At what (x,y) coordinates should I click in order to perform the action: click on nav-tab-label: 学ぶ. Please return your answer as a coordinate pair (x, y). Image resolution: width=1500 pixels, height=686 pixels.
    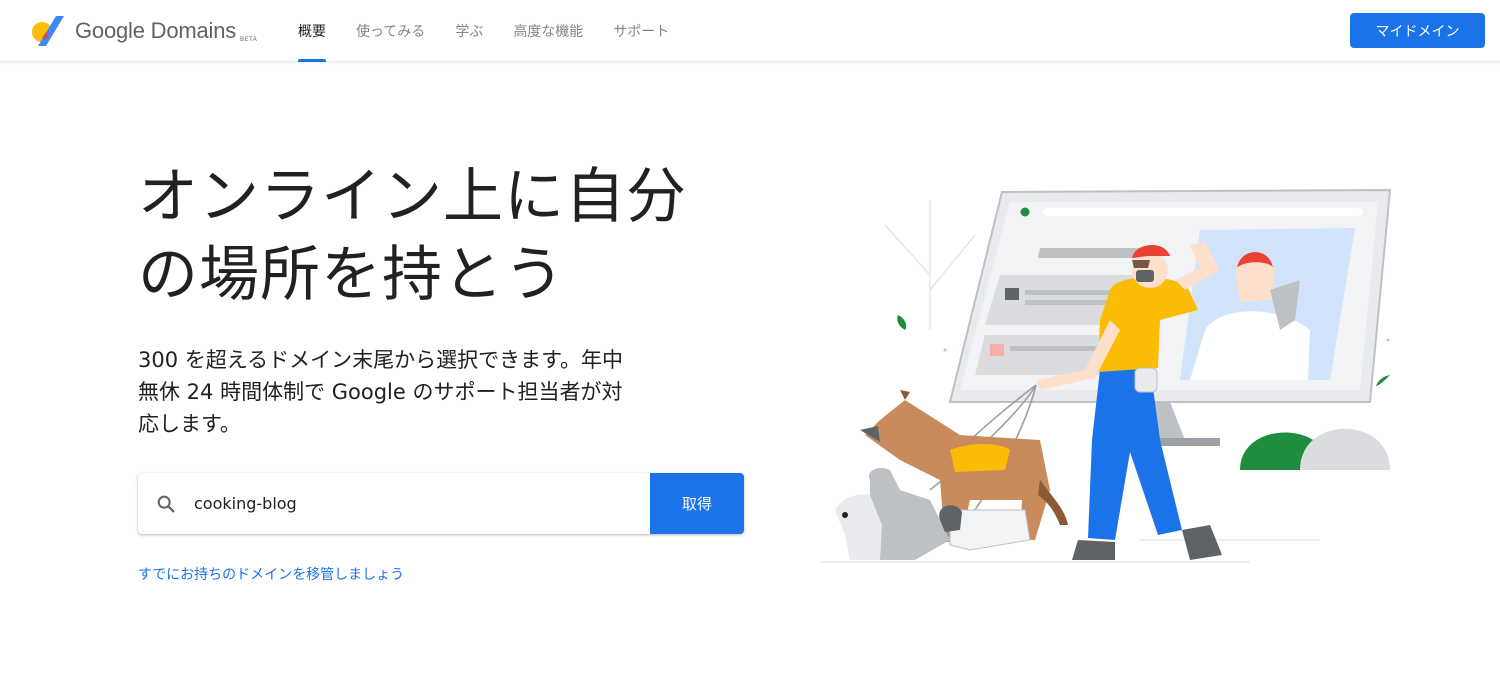
    Looking at the image, I should click on (469, 32).